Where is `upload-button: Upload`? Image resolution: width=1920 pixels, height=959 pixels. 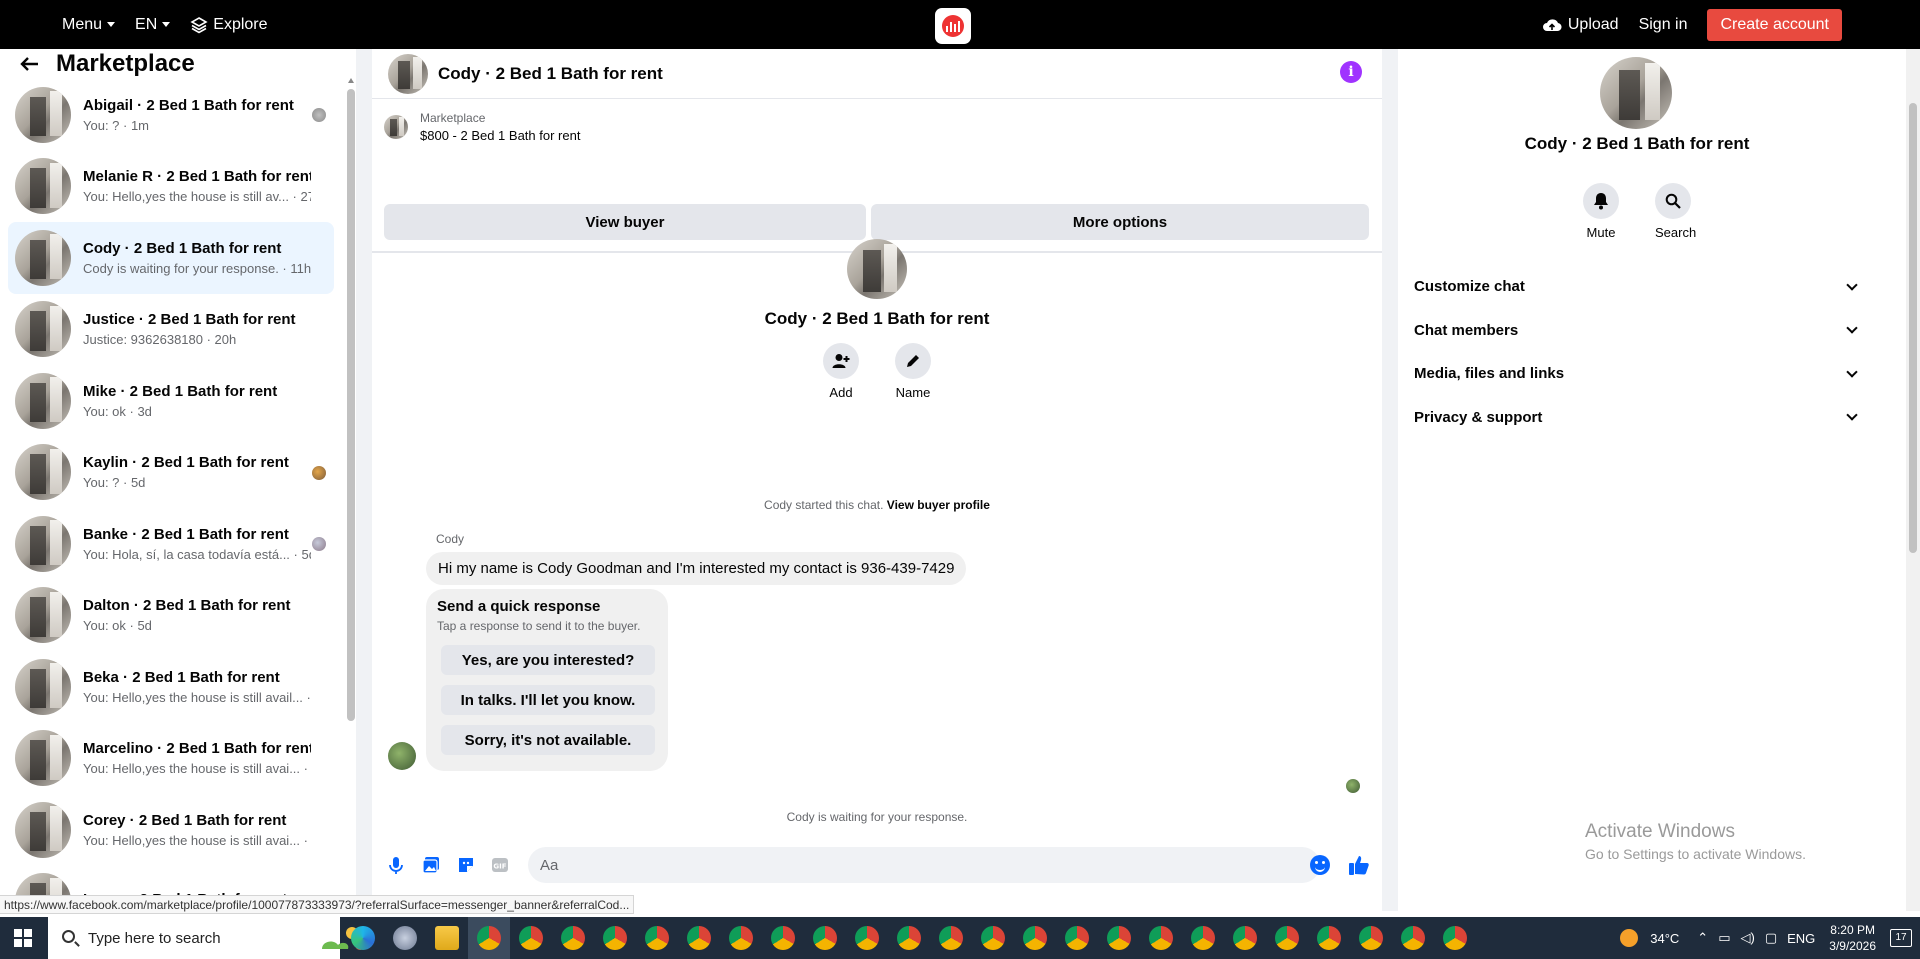
upload-button: Upload is located at coordinates (1580, 25).